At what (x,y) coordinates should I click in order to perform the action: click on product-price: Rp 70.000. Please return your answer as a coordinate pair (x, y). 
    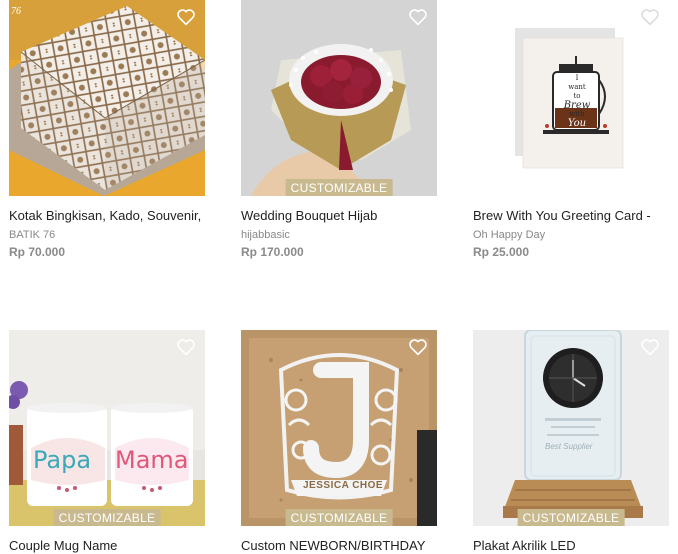
    Looking at the image, I should click on (37, 252).